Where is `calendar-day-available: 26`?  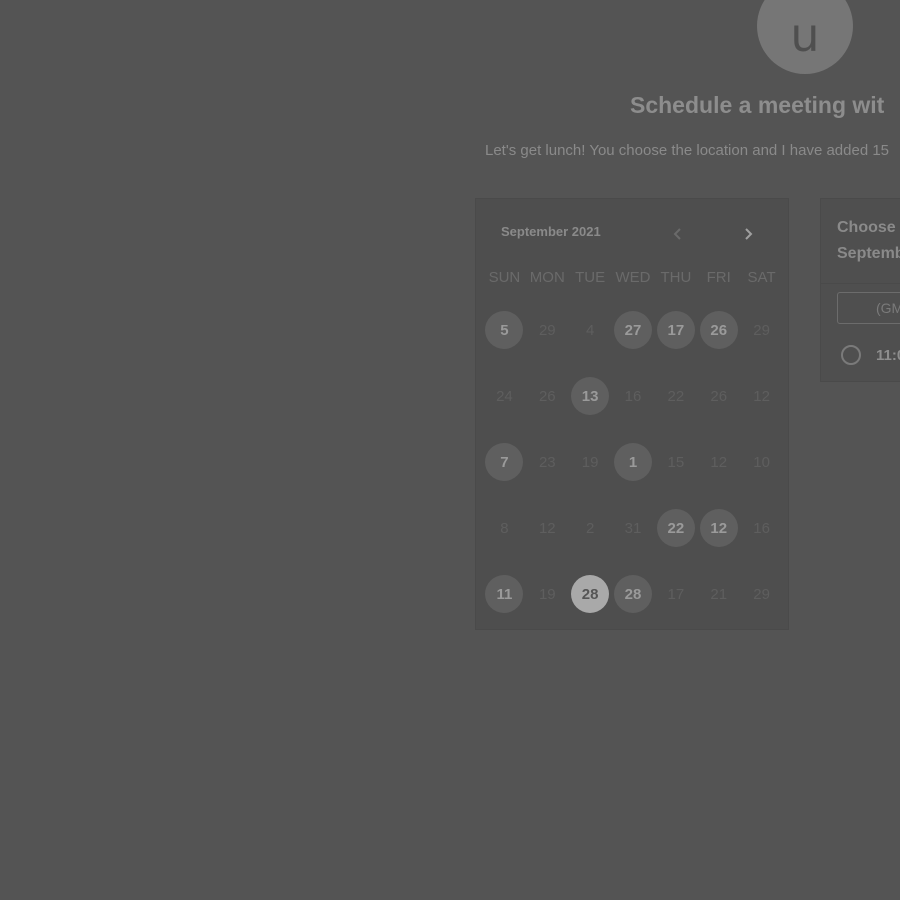
calendar-day-available: 26 is located at coordinates (718, 342).